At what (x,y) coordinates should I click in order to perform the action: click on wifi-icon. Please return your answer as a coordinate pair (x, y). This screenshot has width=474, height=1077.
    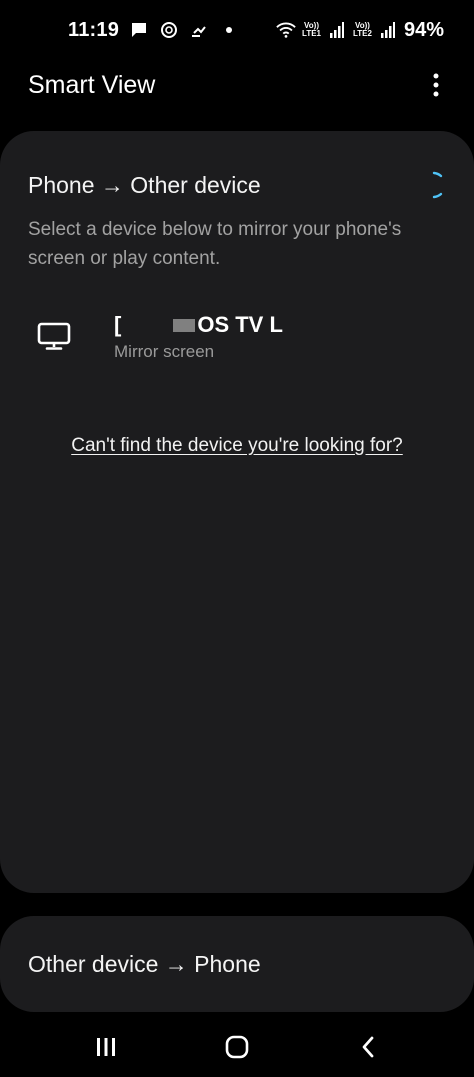
    Looking at the image, I should click on (286, 30).